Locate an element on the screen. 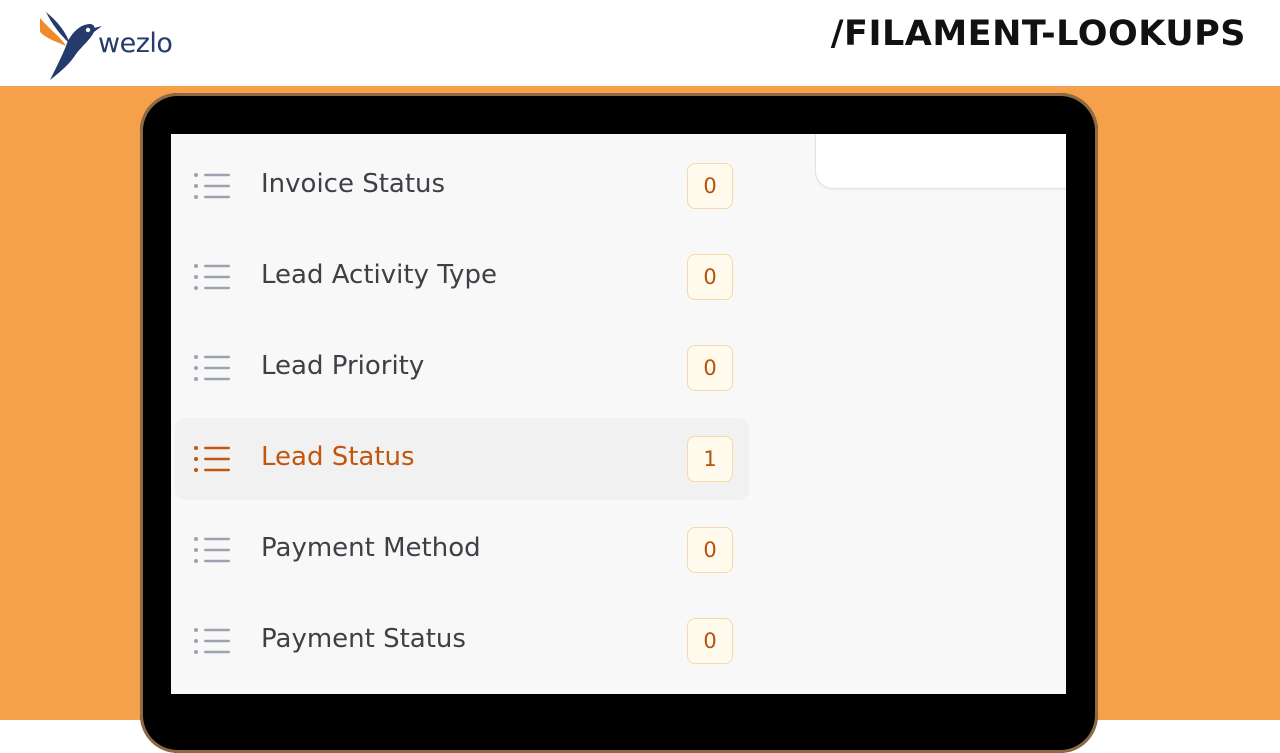 Image resolution: width=1280 pixels, height=753 pixels. nav-item-label: Payment Method is located at coordinates (371, 548).